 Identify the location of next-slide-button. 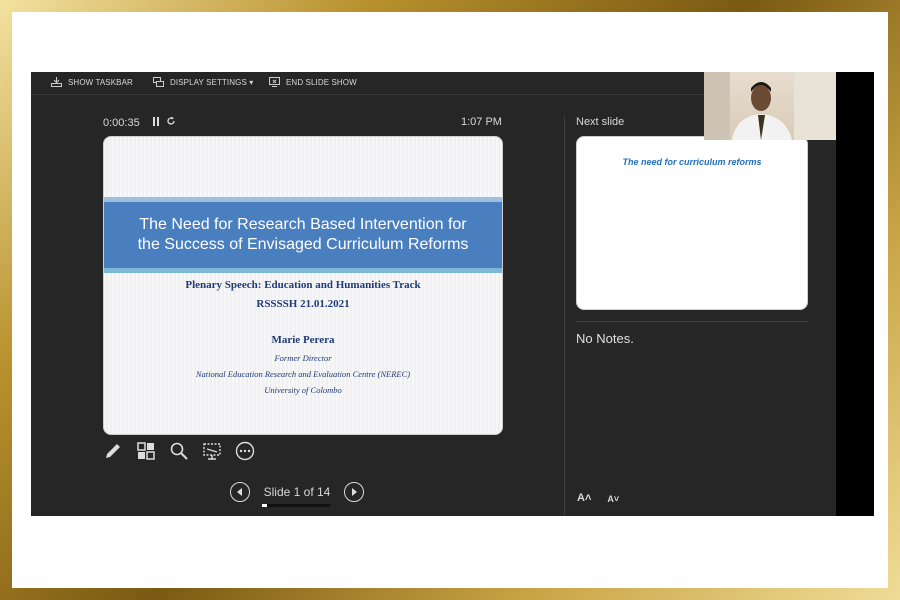
(354, 492).